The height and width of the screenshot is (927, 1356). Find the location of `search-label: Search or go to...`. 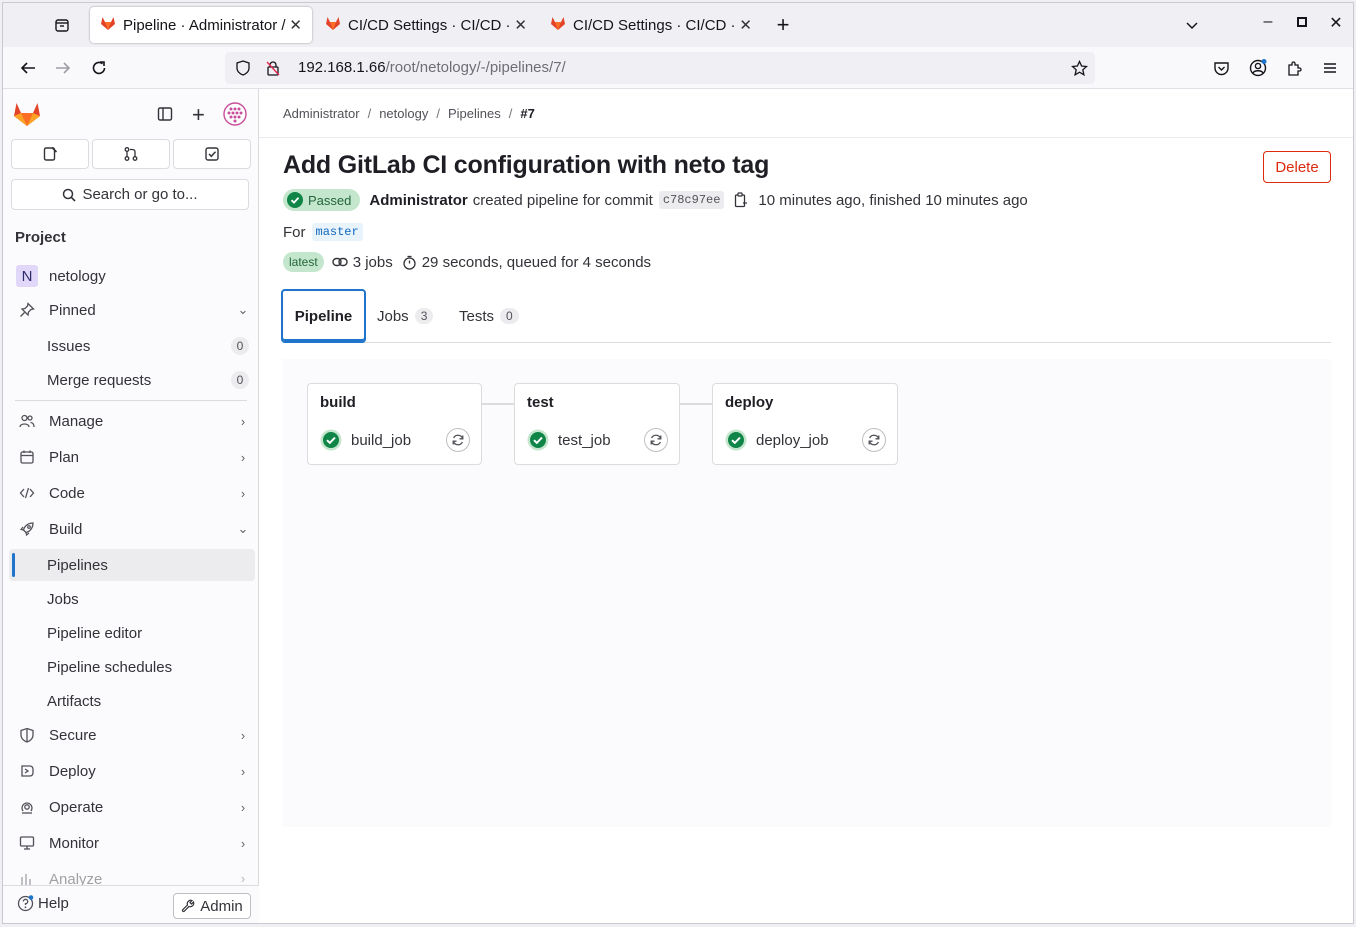

search-label: Search or go to... is located at coordinates (140, 194).